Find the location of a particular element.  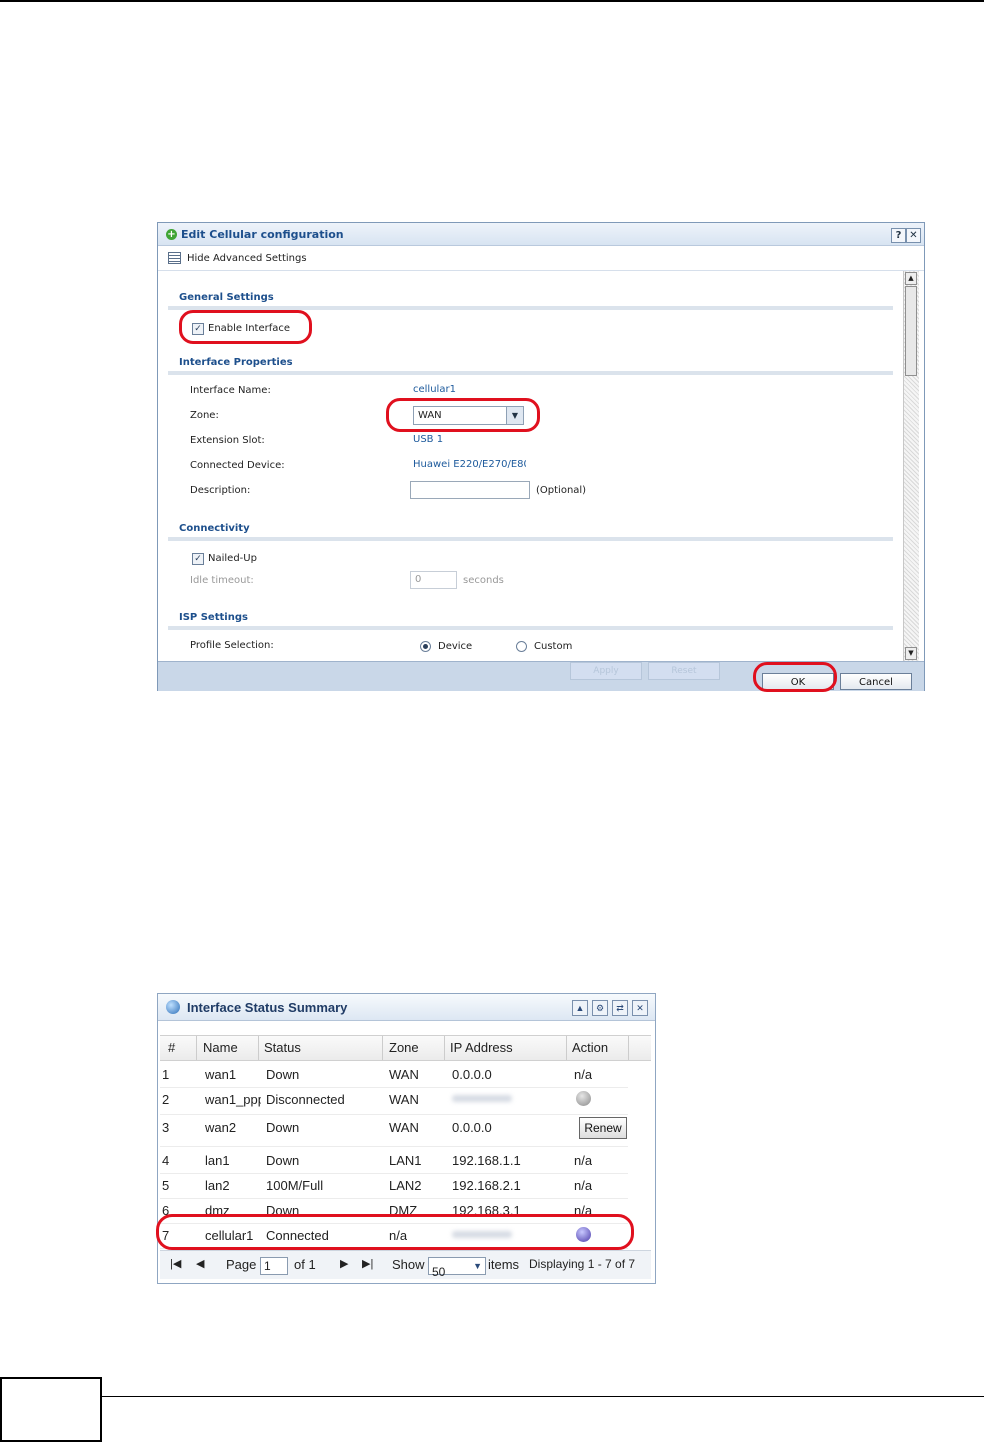

description-input is located at coordinates (470, 490).